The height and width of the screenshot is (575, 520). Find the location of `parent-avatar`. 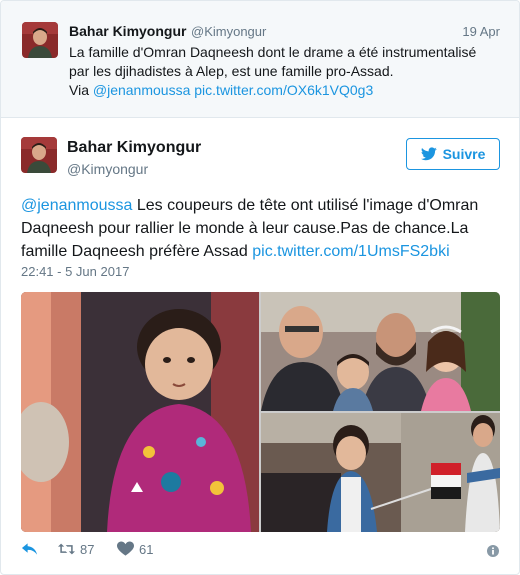

parent-avatar is located at coordinates (40, 40).